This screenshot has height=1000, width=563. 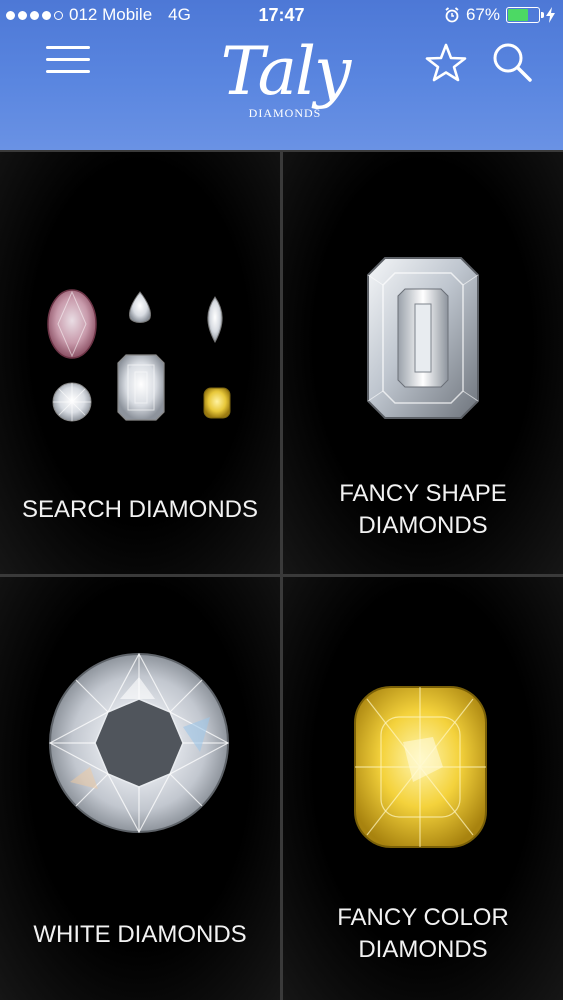 I want to click on charging-icon, so click(x=550, y=15).